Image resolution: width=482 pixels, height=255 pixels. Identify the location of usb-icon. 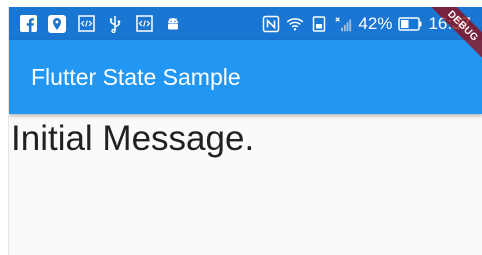
(115, 24).